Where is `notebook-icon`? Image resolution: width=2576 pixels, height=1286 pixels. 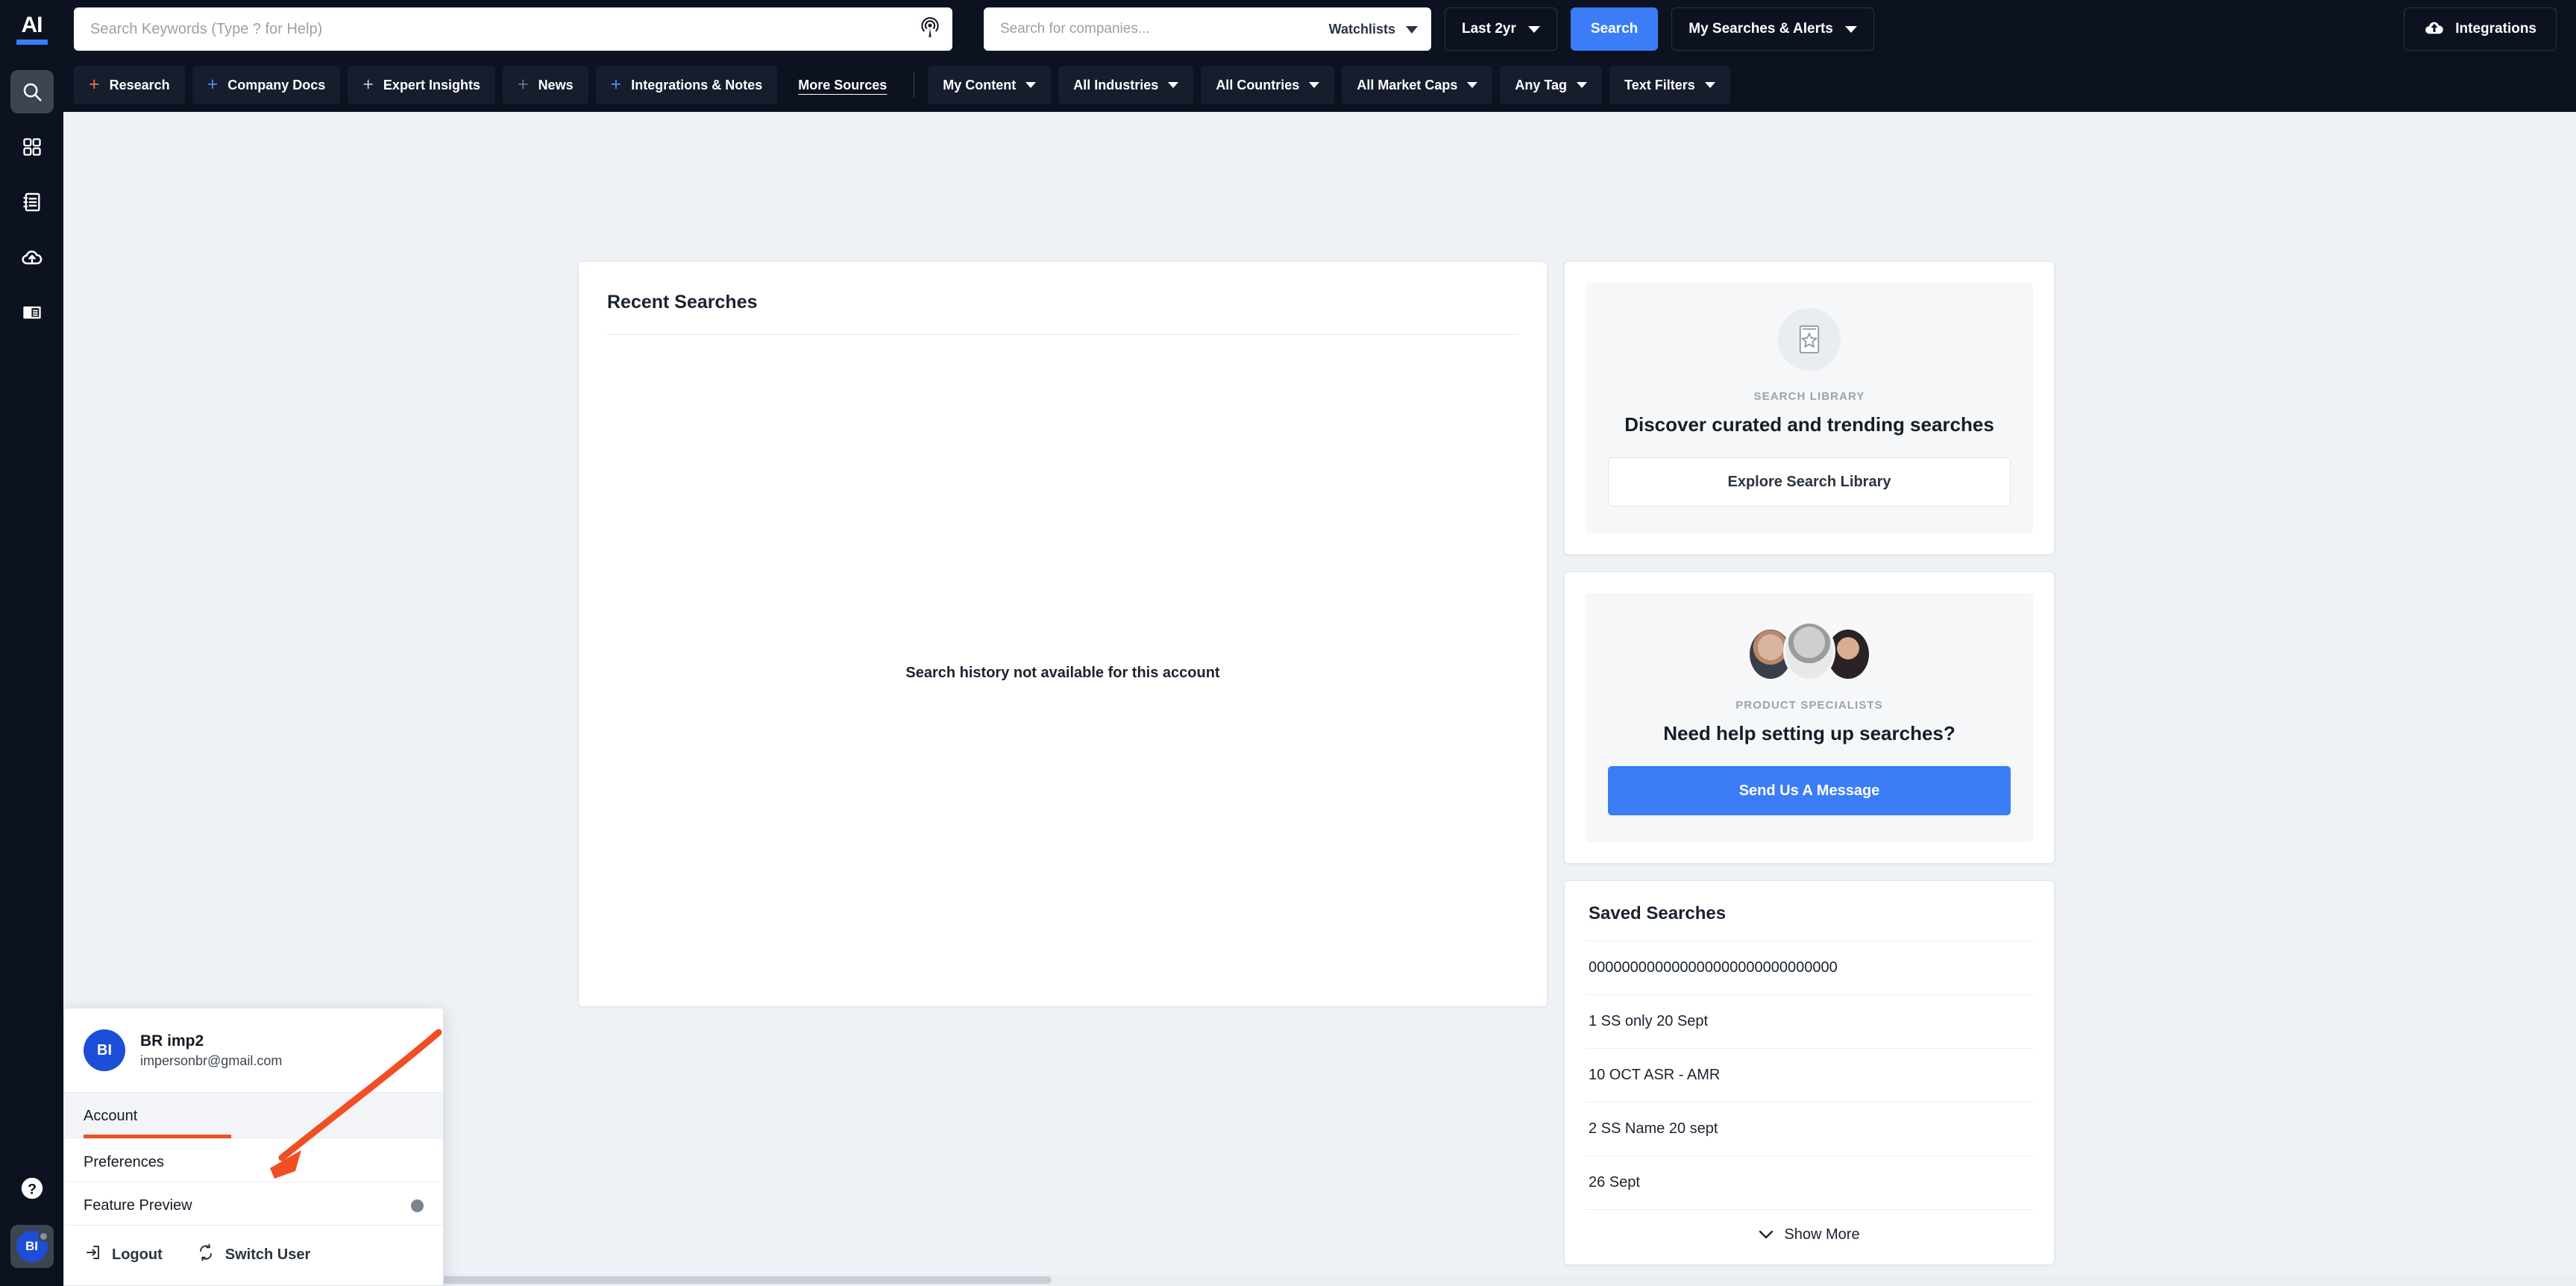
notebook-icon is located at coordinates (32, 203).